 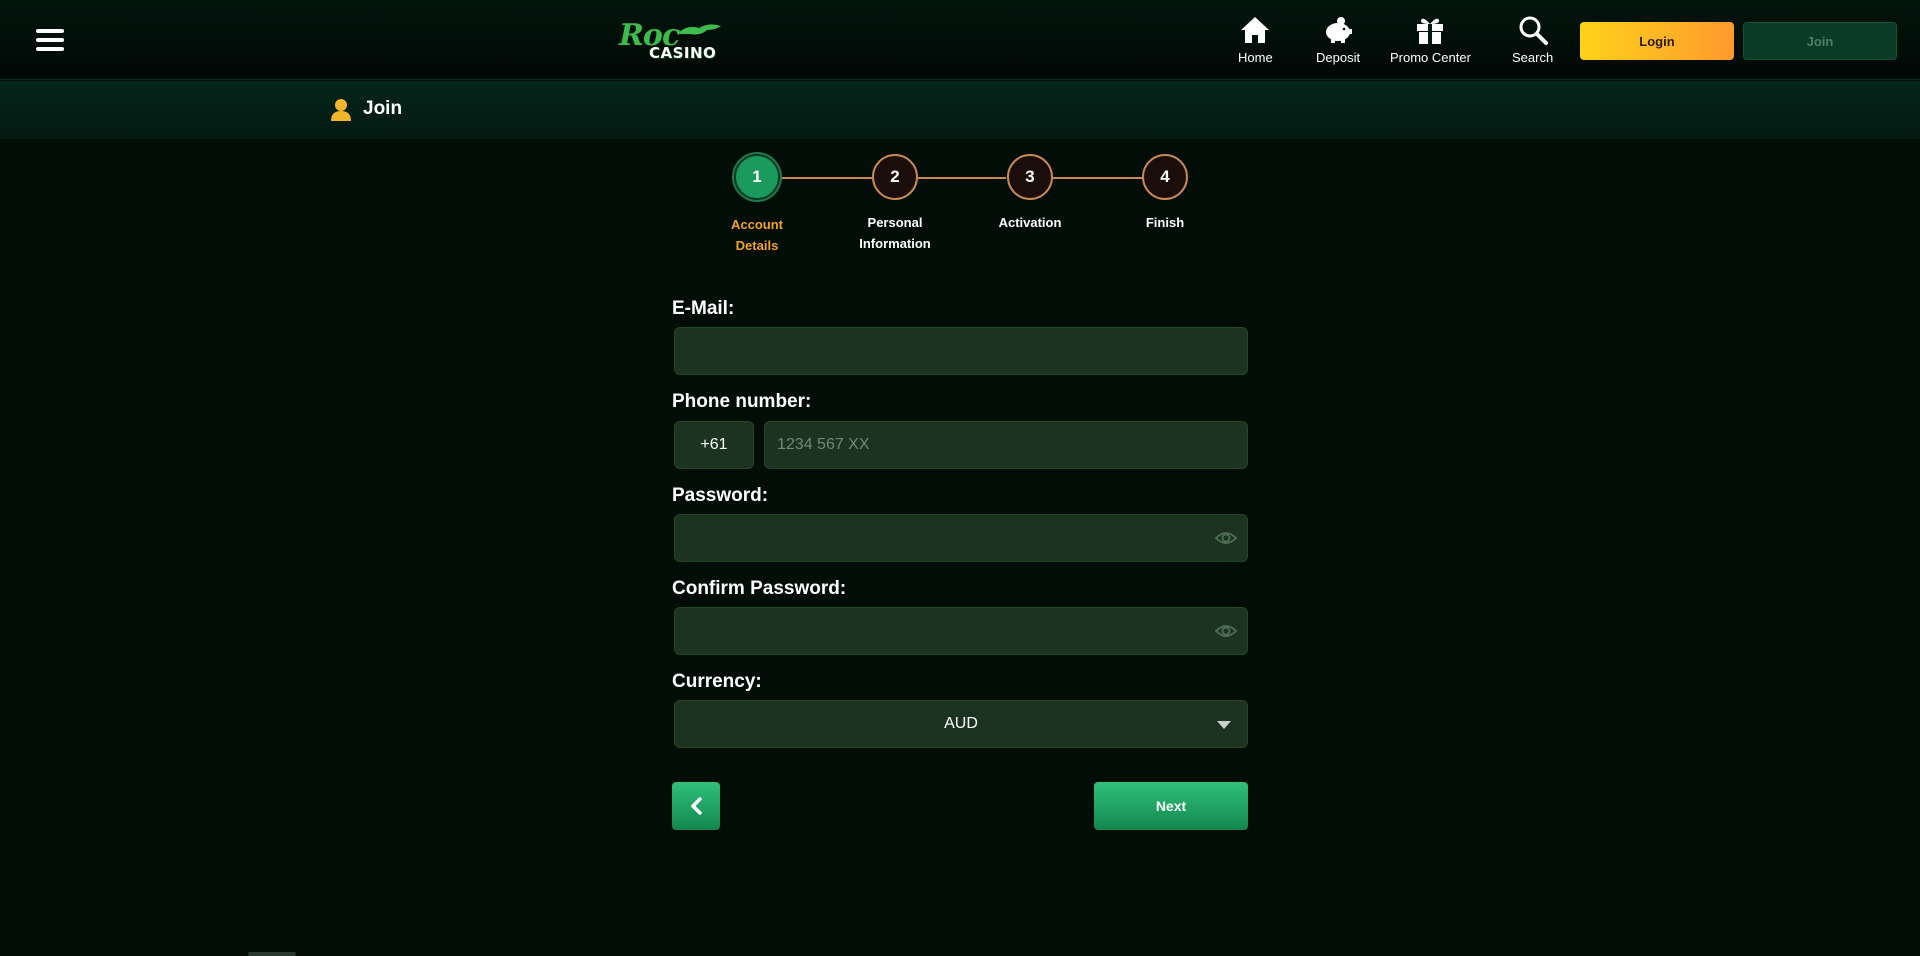 I want to click on nav-home-label: Home, so click(x=1255, y=57).